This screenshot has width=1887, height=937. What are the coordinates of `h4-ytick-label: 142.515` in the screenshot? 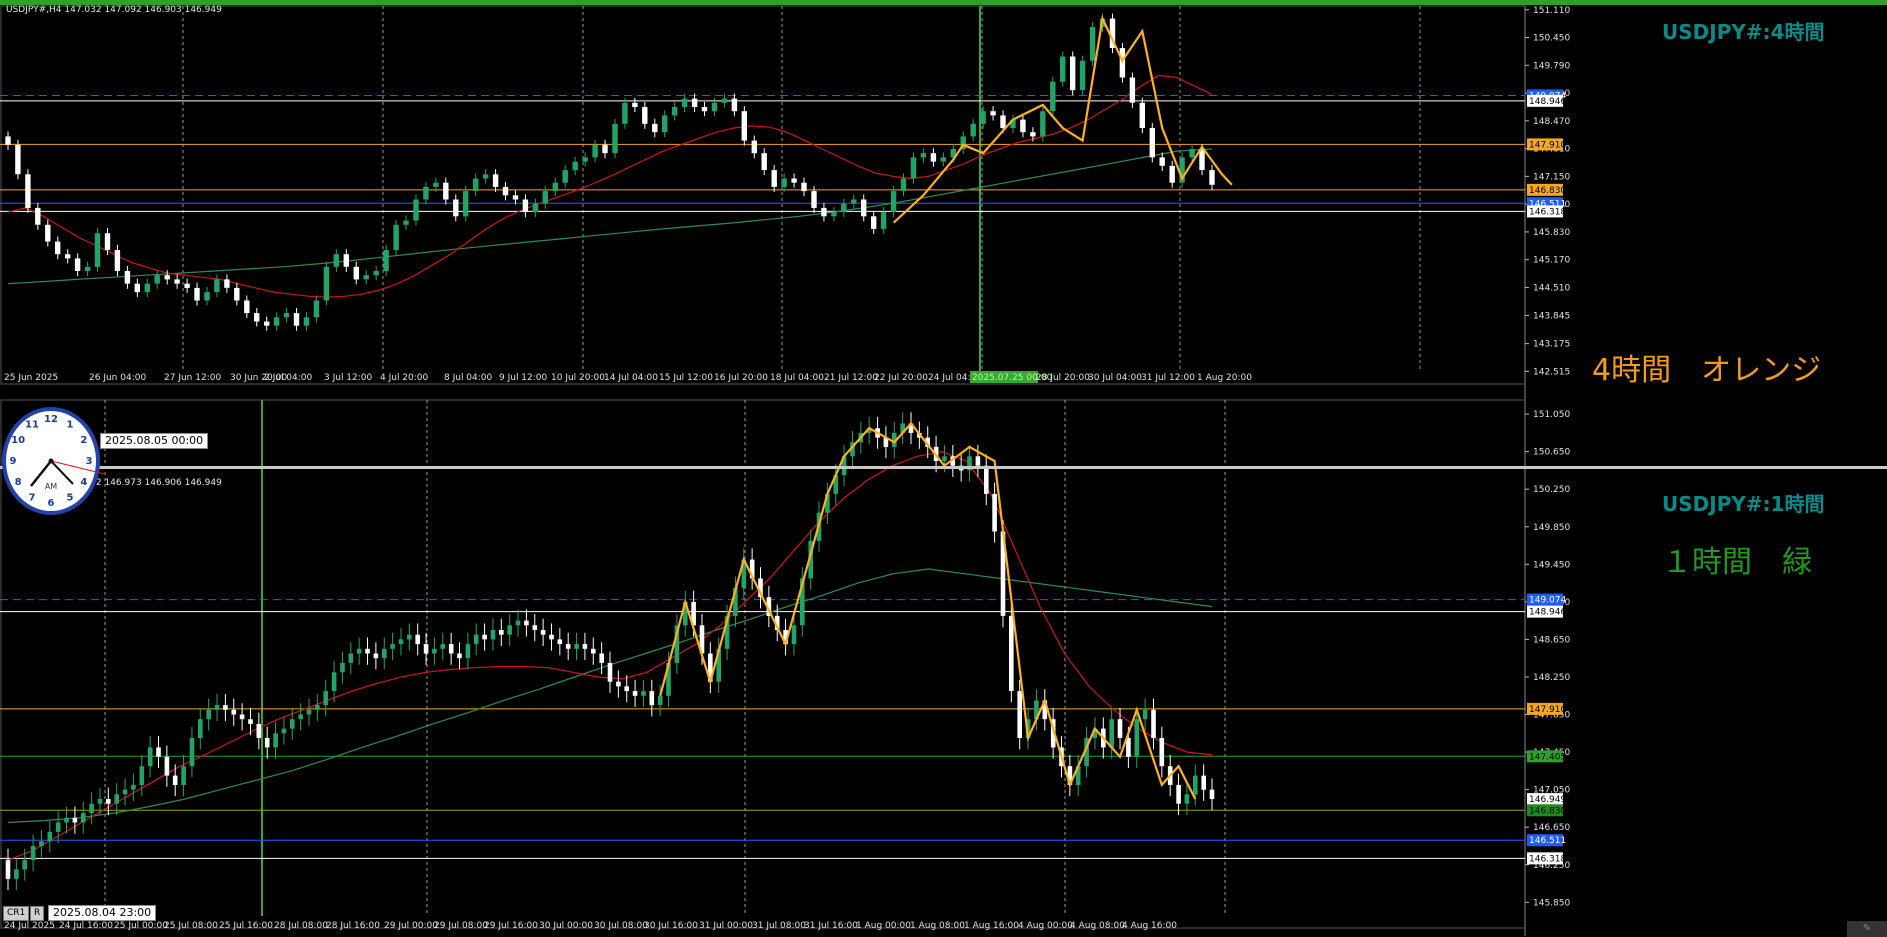 It's located at (1551, 372).